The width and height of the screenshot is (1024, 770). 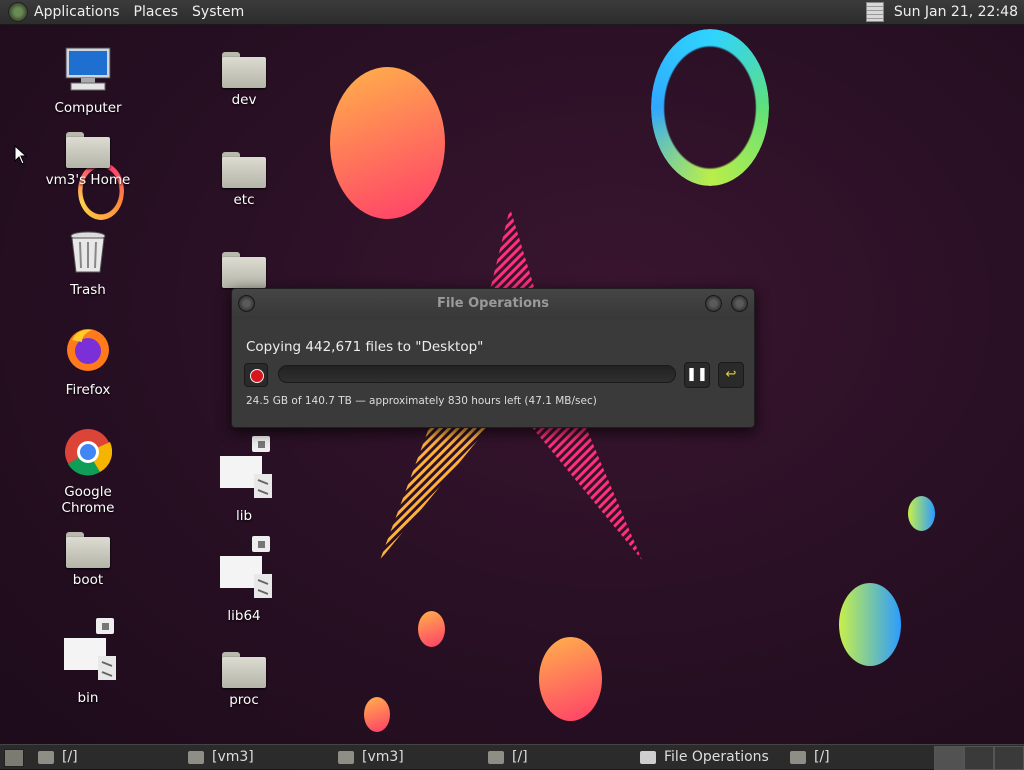 I want to click on menu-system: System, so click(x=218, y=12).